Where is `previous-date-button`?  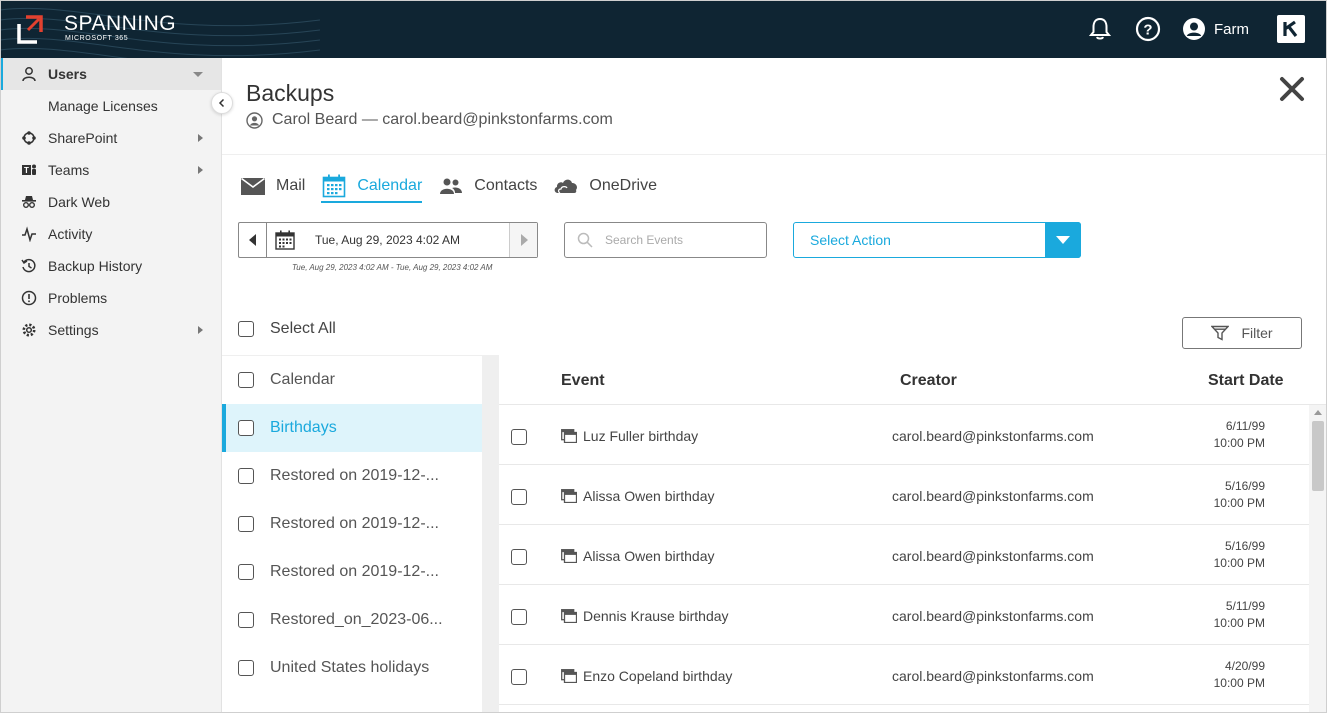 previous-date-button is located at coordinates (253, 240).